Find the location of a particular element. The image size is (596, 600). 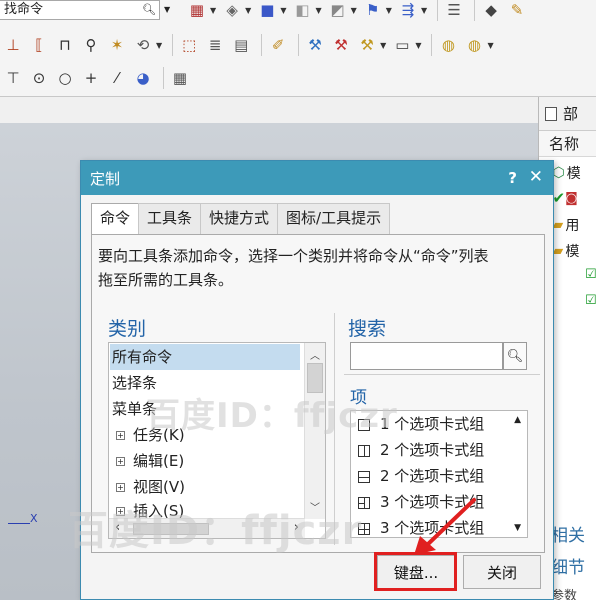

shade-icon: ◩ is located at coordinates (338, 10).